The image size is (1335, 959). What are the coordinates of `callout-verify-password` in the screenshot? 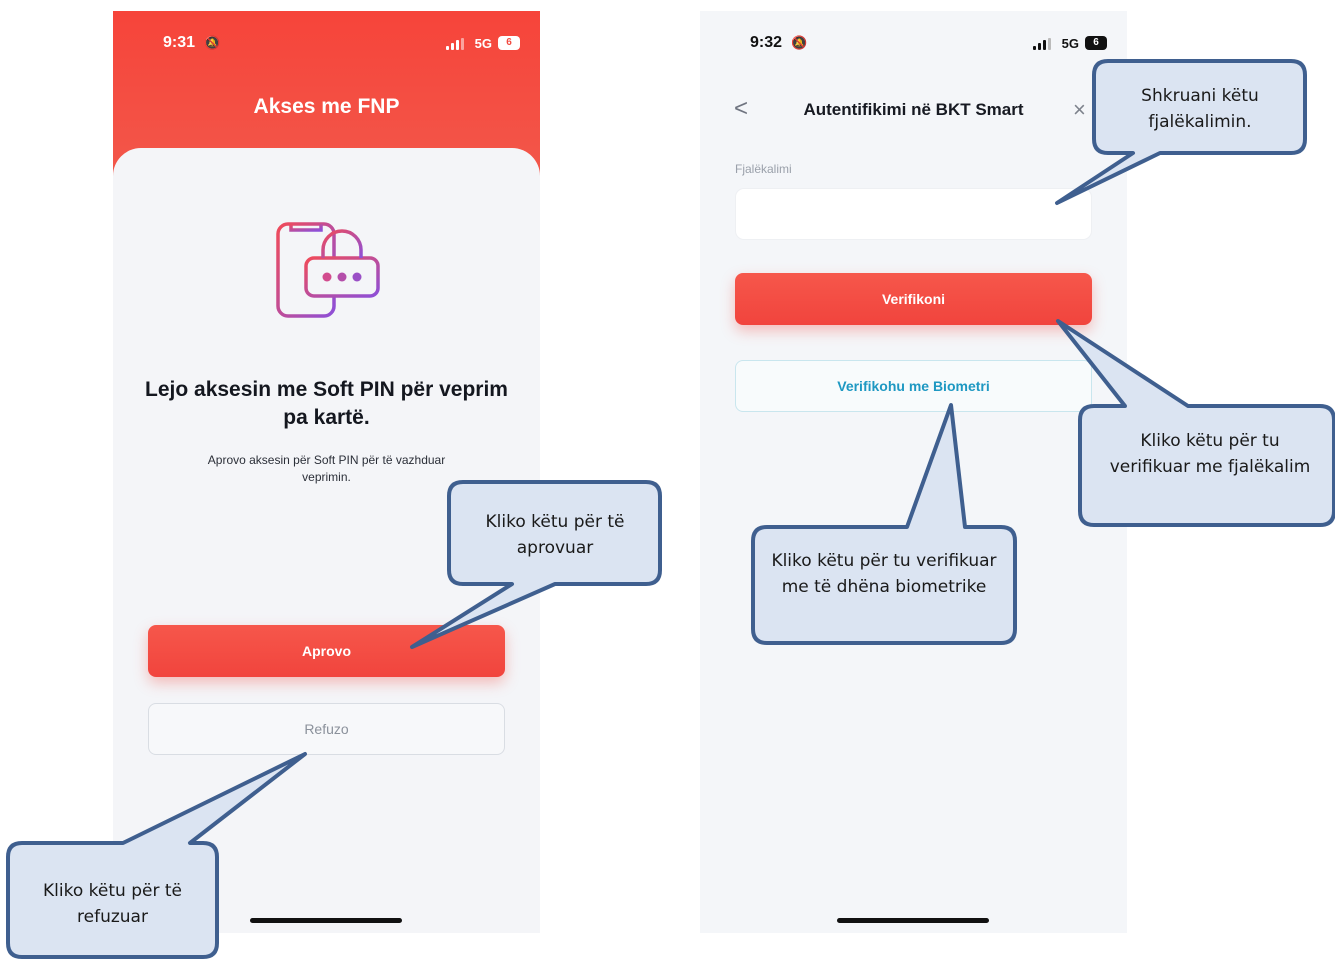 It's located at (1195, 423).